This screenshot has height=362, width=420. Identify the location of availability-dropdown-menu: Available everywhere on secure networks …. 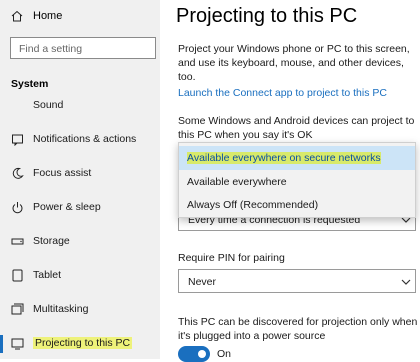
(297, 180).